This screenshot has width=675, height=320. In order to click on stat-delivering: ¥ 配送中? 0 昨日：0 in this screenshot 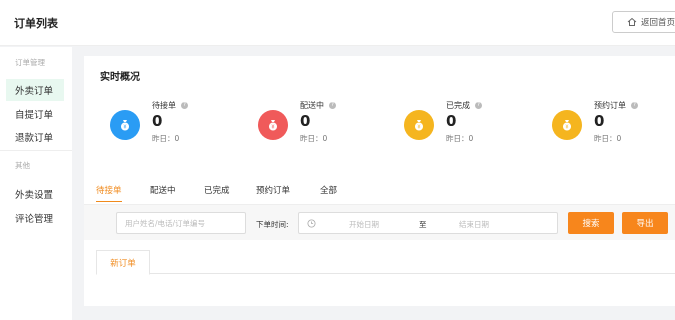, I will do `click(328, 125)`.